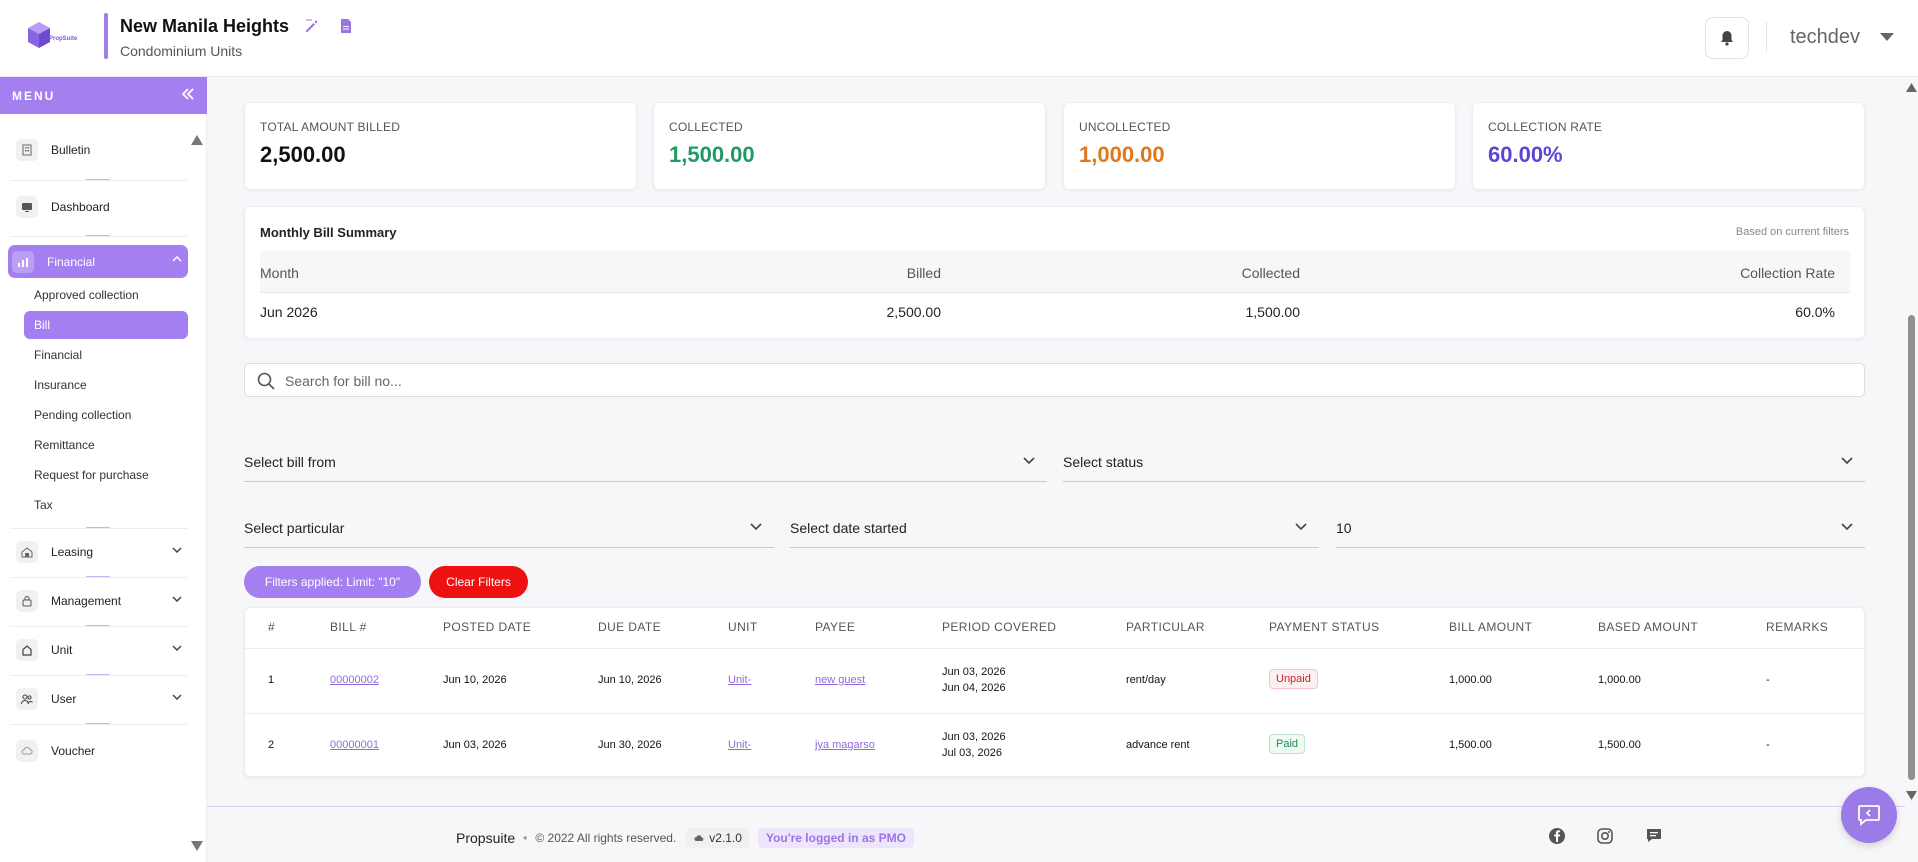 The height and width of the screenshot is (862, 1918). What do you see at coordinates (289, 312) in the screenshot?
I see `summary-month: Jun 2026` at bounding box center [289, 312].